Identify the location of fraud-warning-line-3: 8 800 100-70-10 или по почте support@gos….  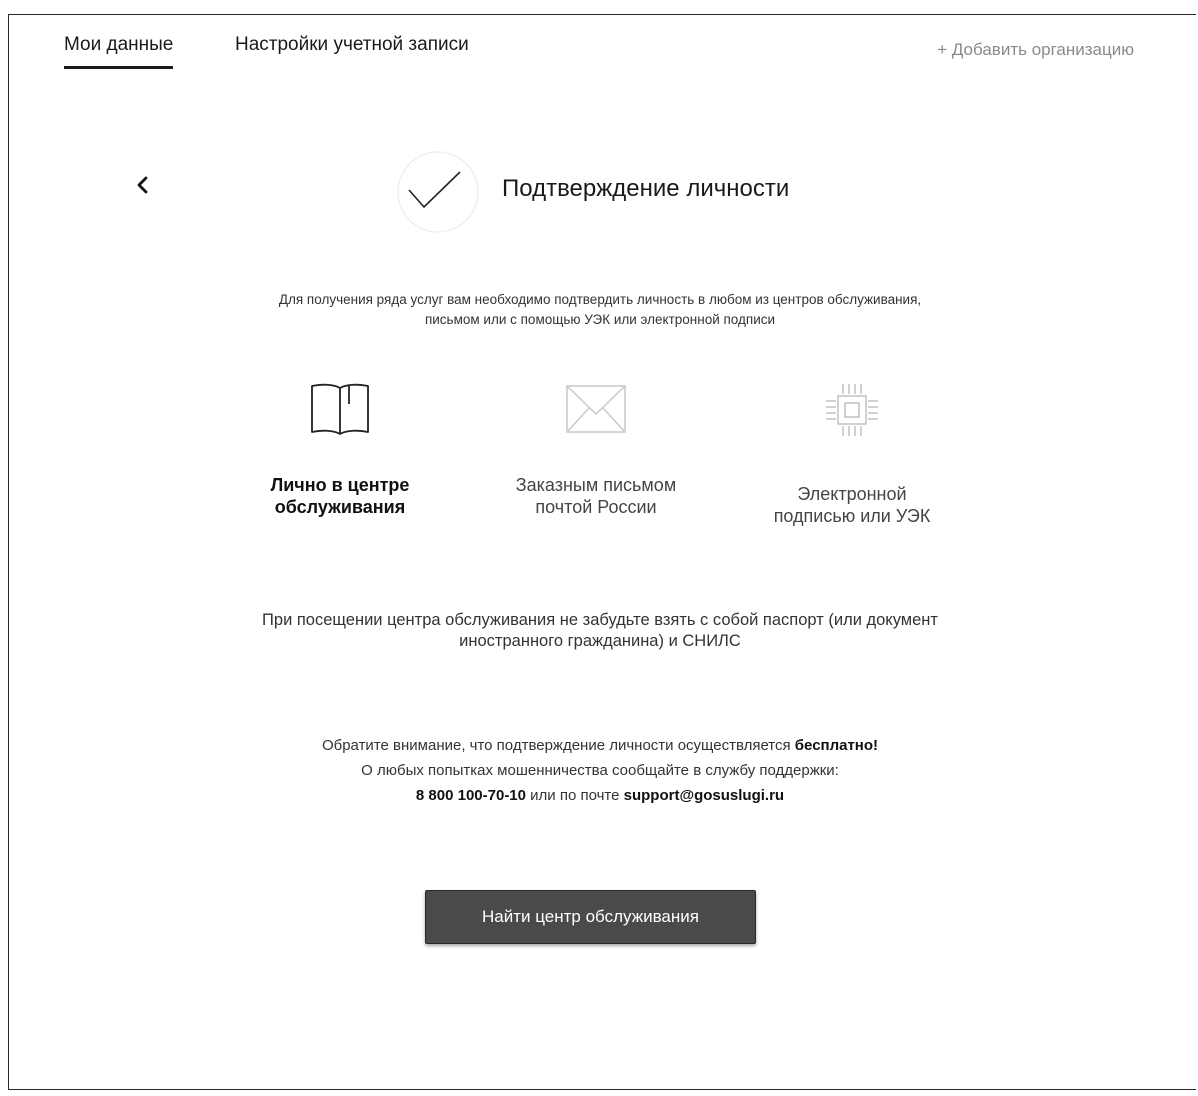
(600, 795).